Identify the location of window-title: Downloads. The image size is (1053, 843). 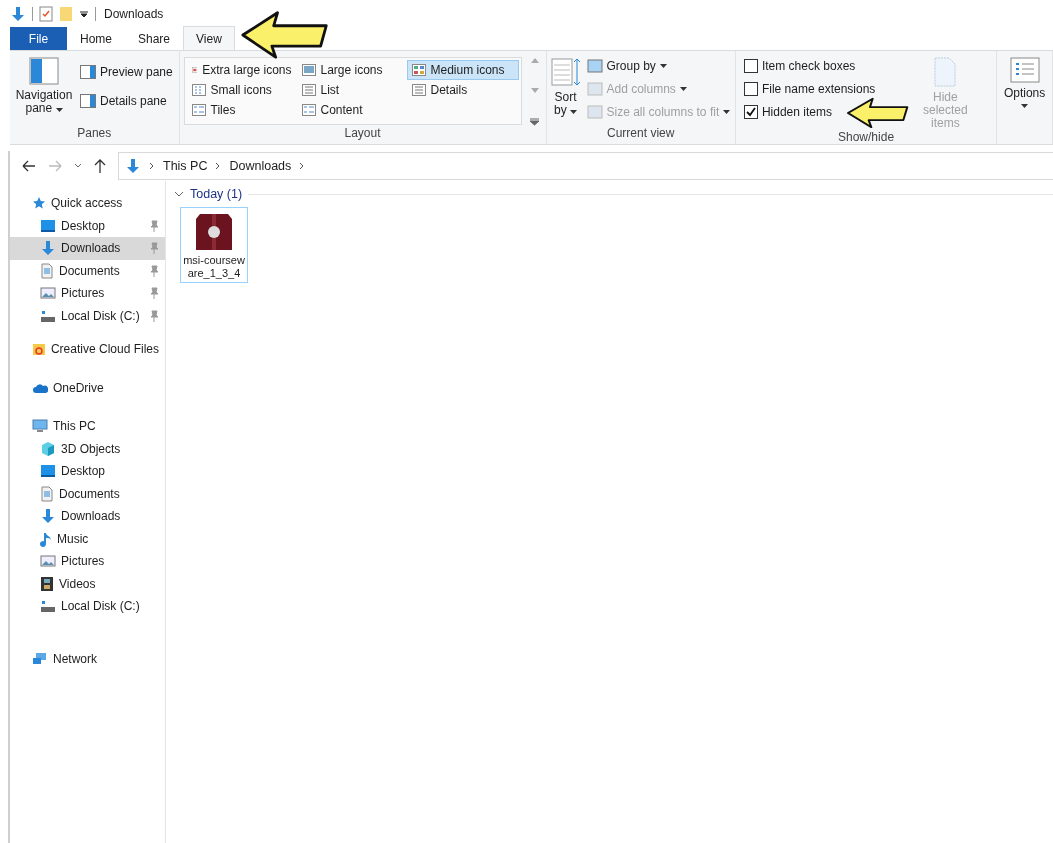
(134, 13).